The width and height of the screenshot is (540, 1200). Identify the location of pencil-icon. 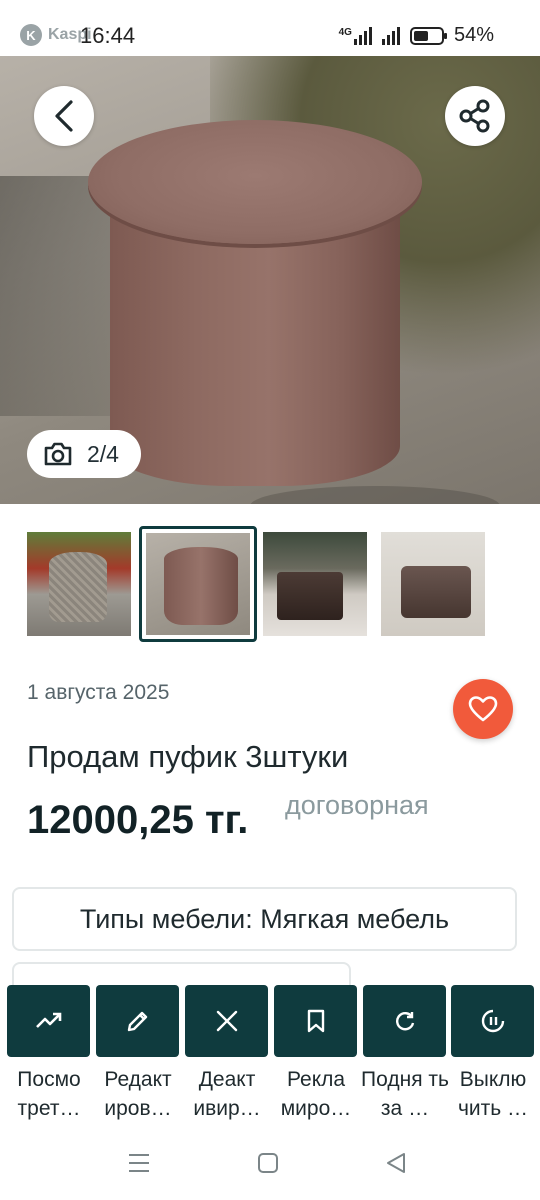
(137, 1021).